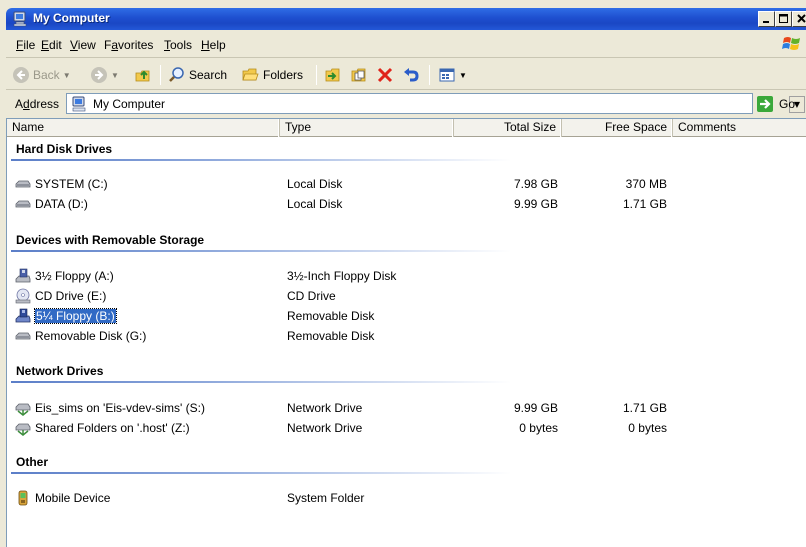 The image size is (806, 547). What do you see at coordinates (406, 184) in the screenshot?
I see `list-item: SYSTEM (C:) Local Disk 7.98 GB 370 MB` at bounding box center [406, 184].